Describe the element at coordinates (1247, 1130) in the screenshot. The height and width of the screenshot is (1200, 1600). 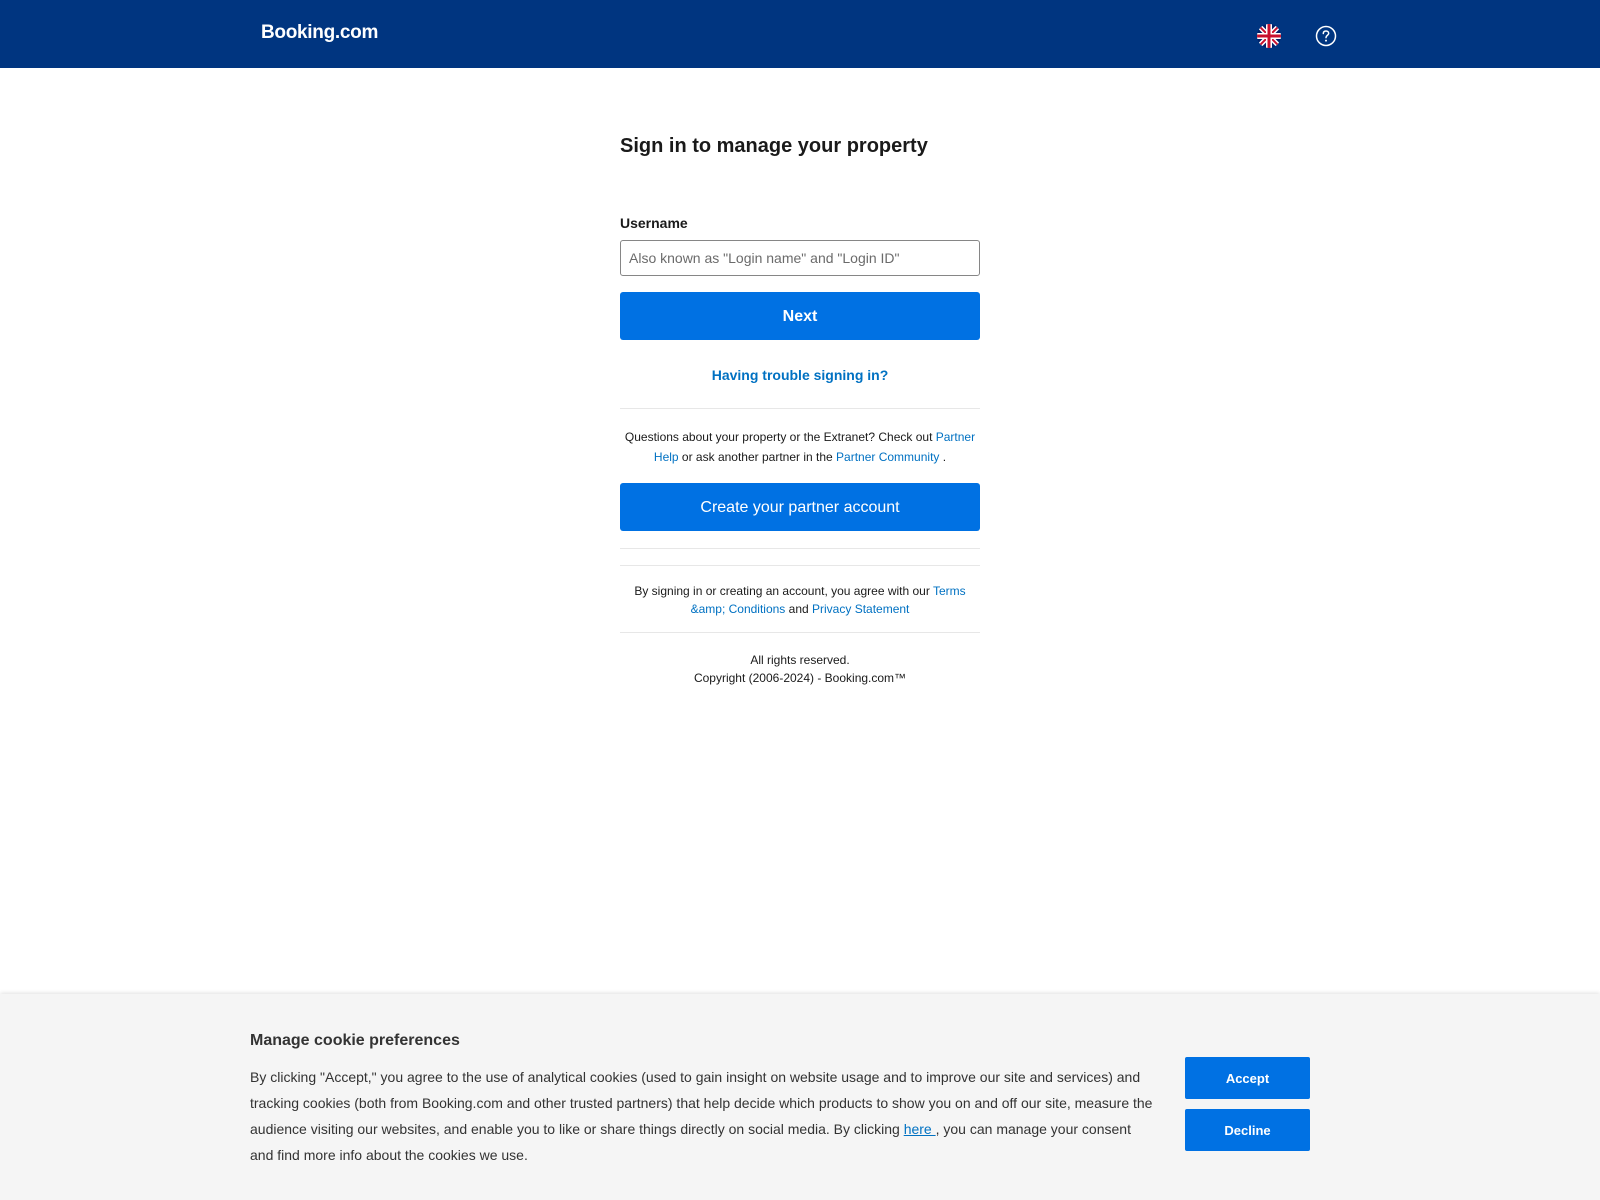
I see `decline-cookies-button: Decline` at that location.